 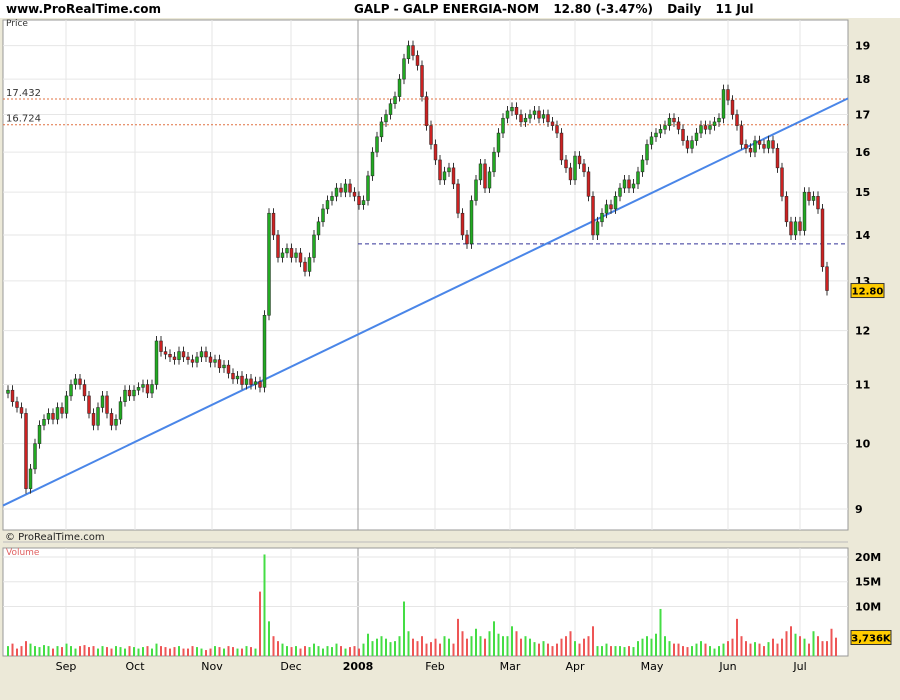 I want to click on volume-tick-label: 15M, so click(x=868, y=582).